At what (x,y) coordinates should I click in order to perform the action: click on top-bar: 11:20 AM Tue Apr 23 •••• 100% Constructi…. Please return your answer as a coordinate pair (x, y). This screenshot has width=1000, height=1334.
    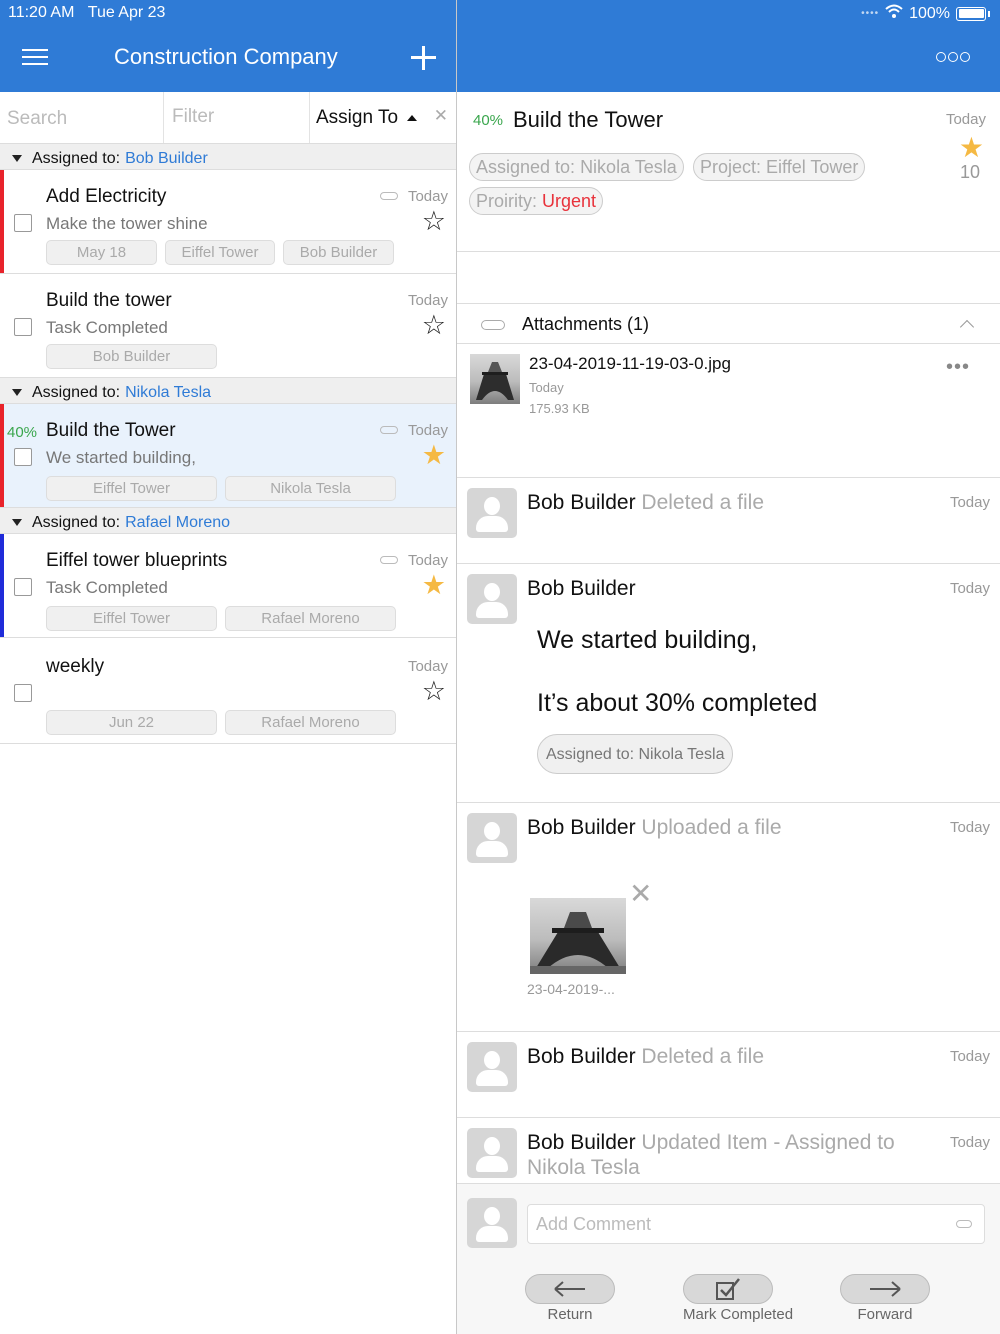
    Looking at the image, I should click on (500, 46).